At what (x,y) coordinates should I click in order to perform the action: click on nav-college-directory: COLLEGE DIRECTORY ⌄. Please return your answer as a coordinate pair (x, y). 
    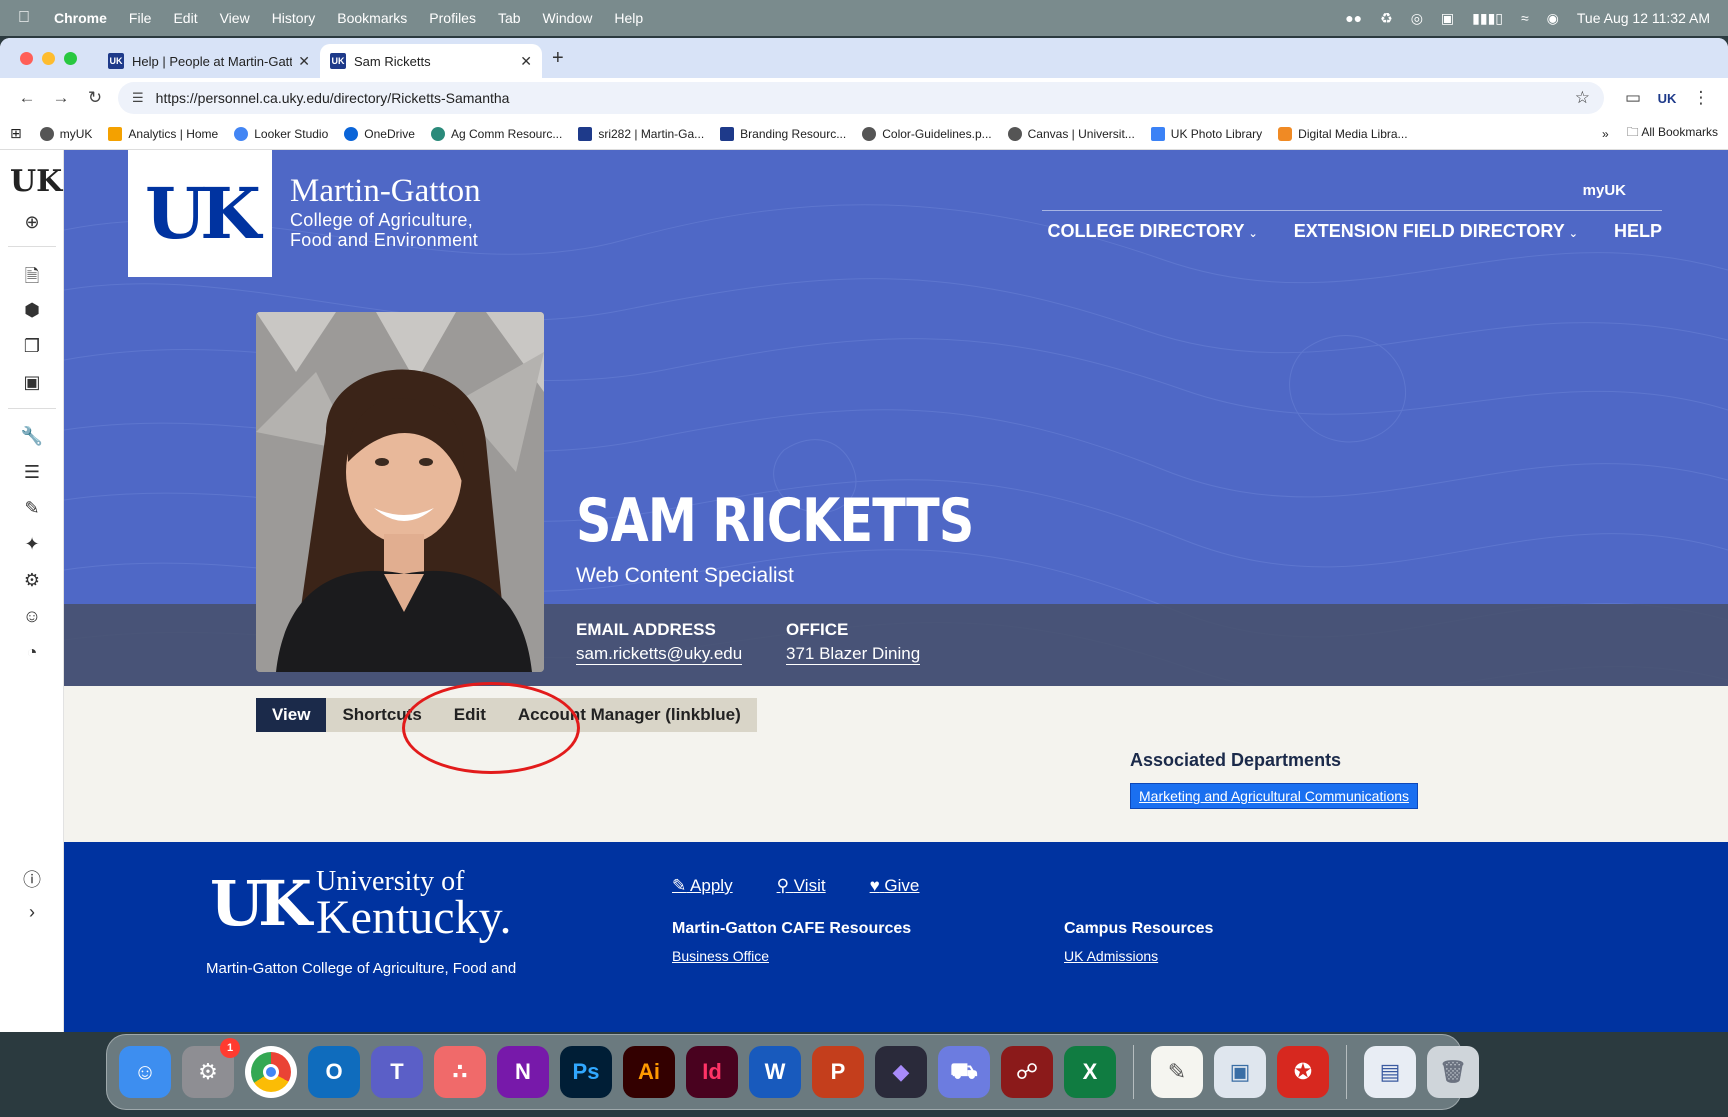
    Looking at the image, I should click on (1153, 231).